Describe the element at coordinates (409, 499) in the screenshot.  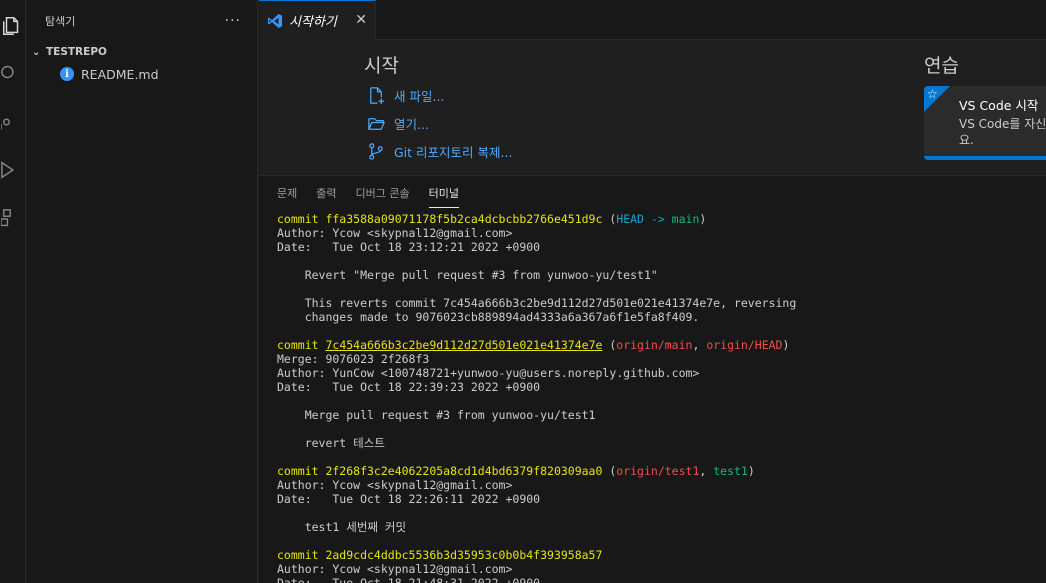
I see `terminal-text: Date: Tue Oct 18 22:26:11 2022 +0900` at that location.